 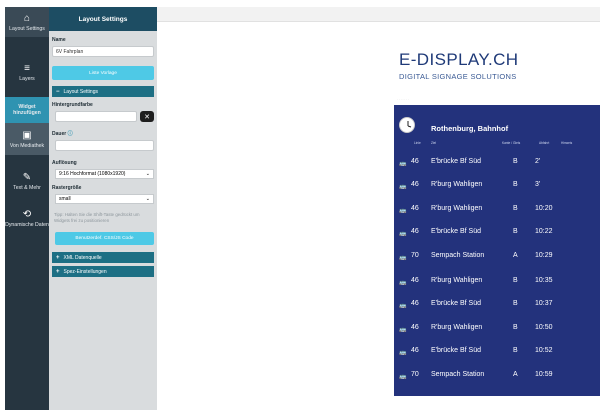 I want to click on station-name: Rothenburg, Bahnhof, so click(x=470, y=128).